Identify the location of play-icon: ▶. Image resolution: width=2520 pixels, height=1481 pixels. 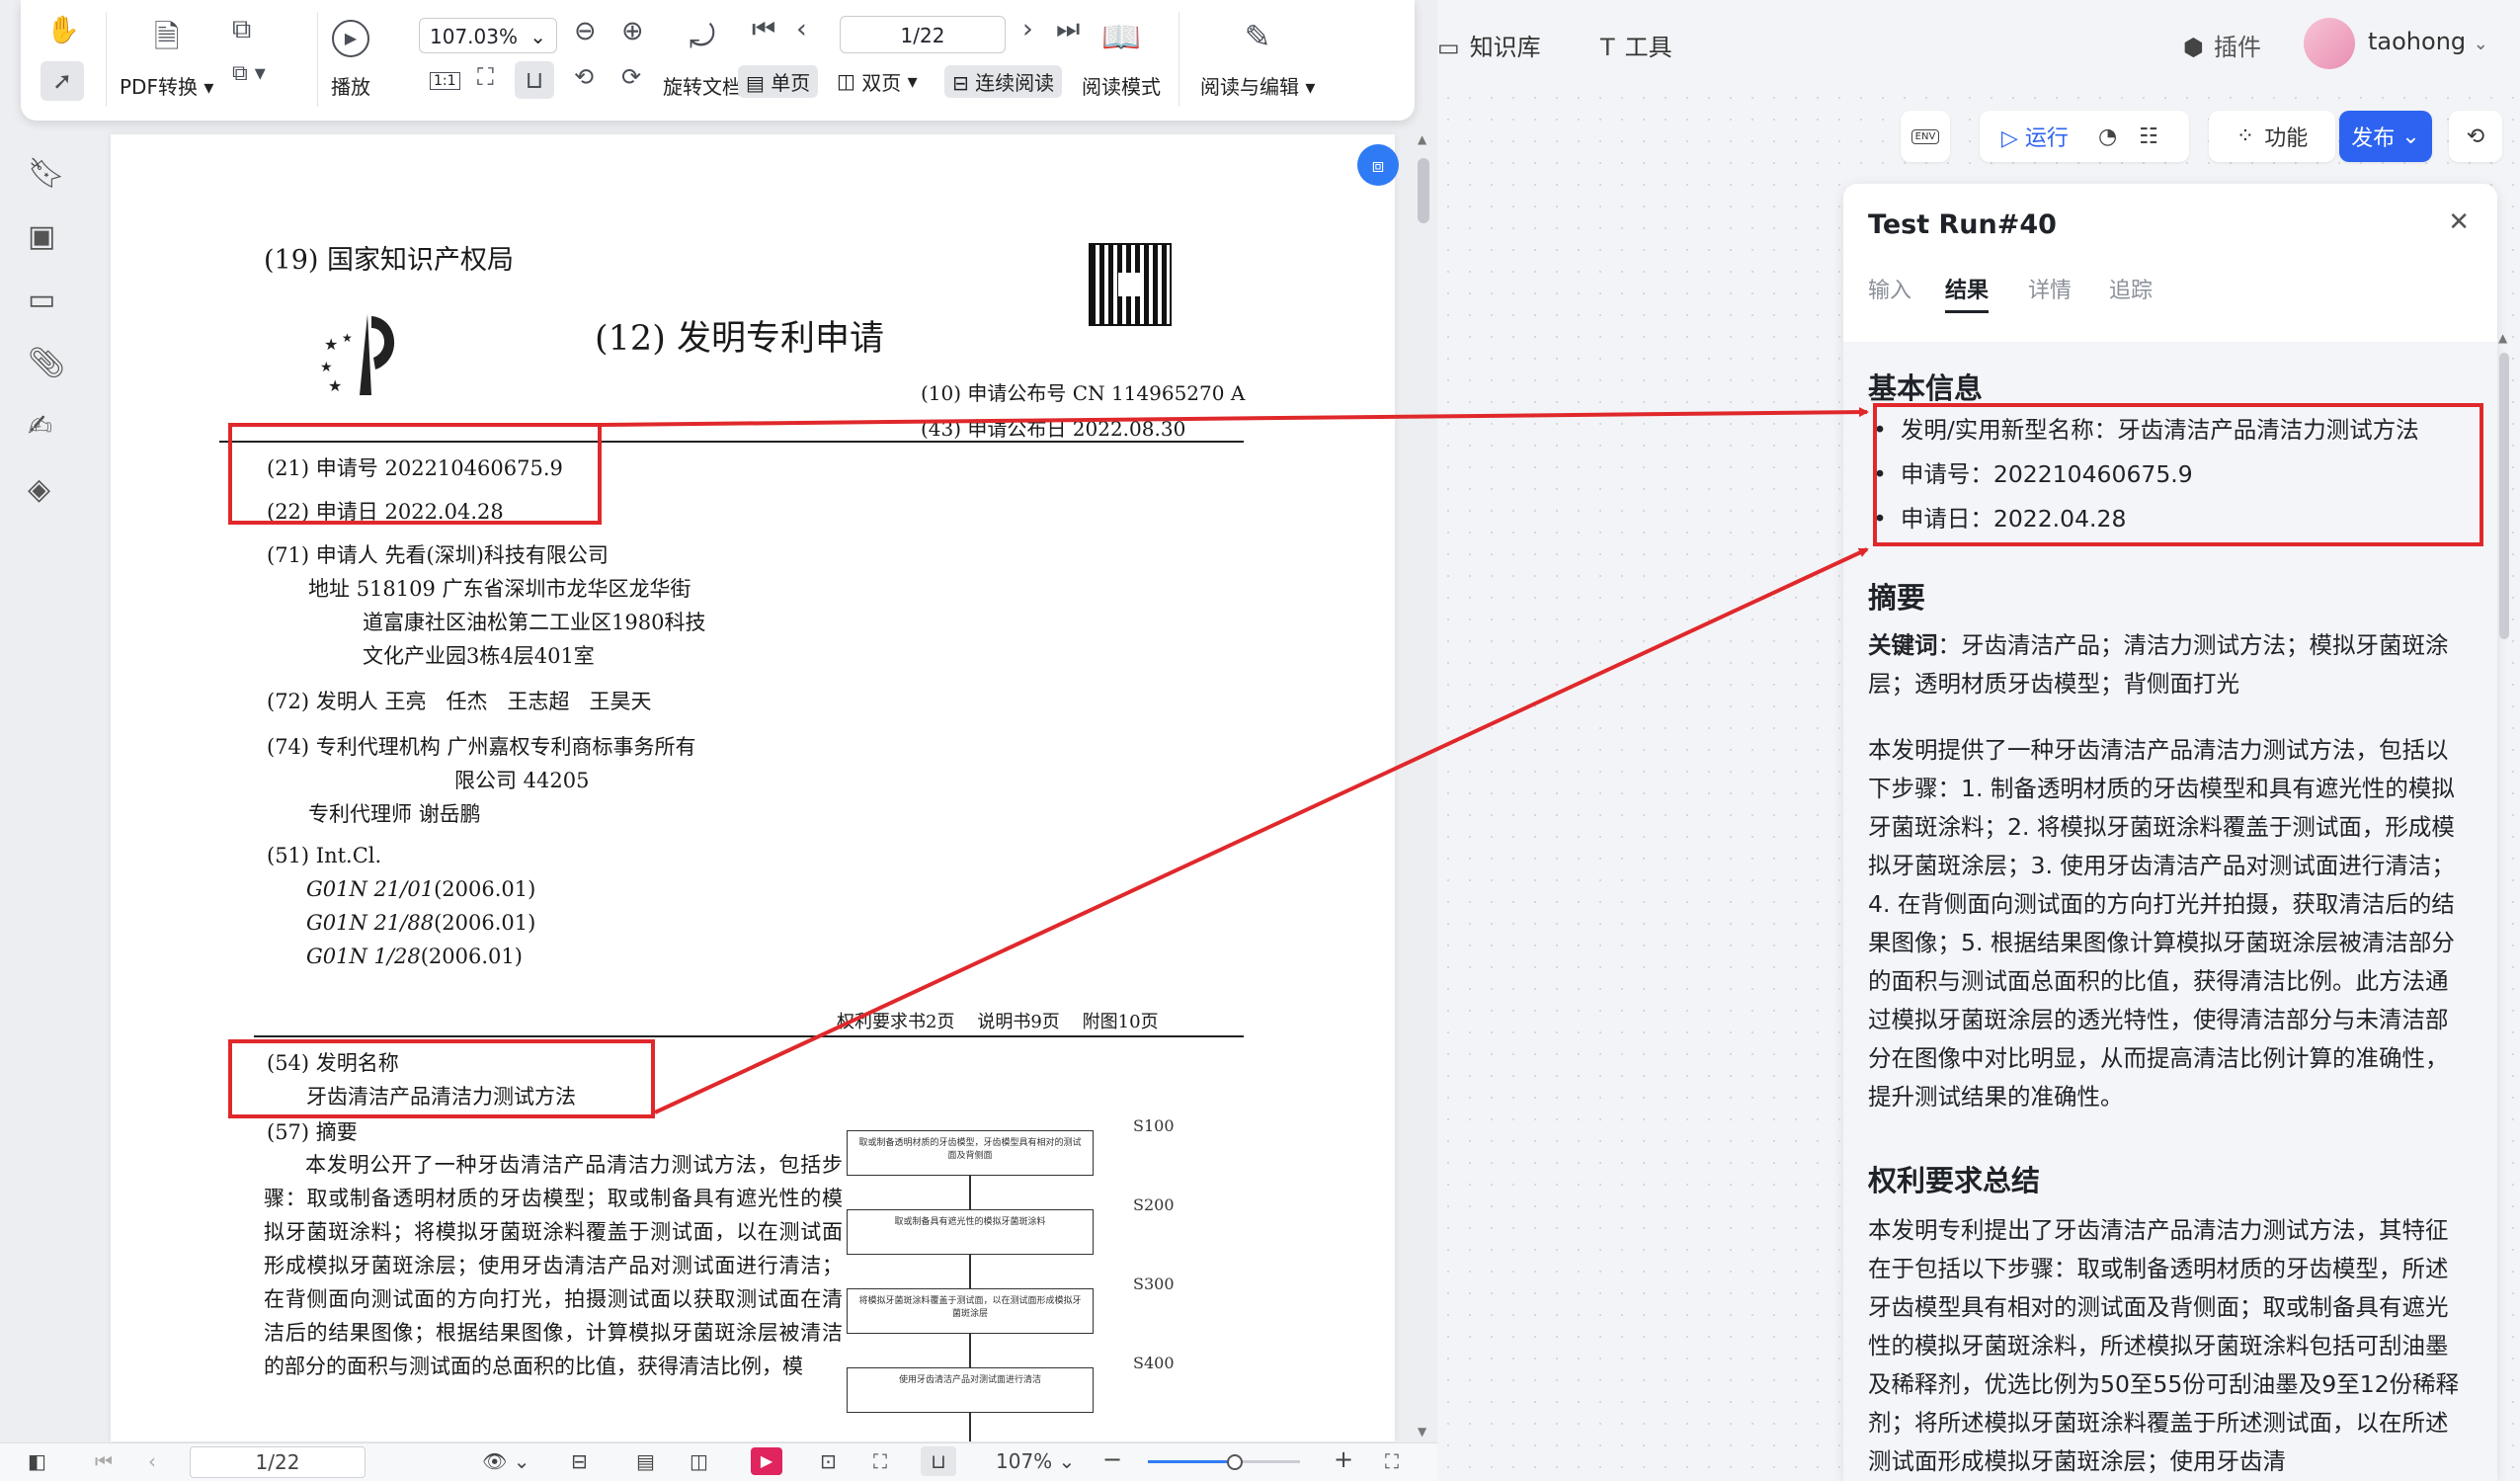
(766, 1461).